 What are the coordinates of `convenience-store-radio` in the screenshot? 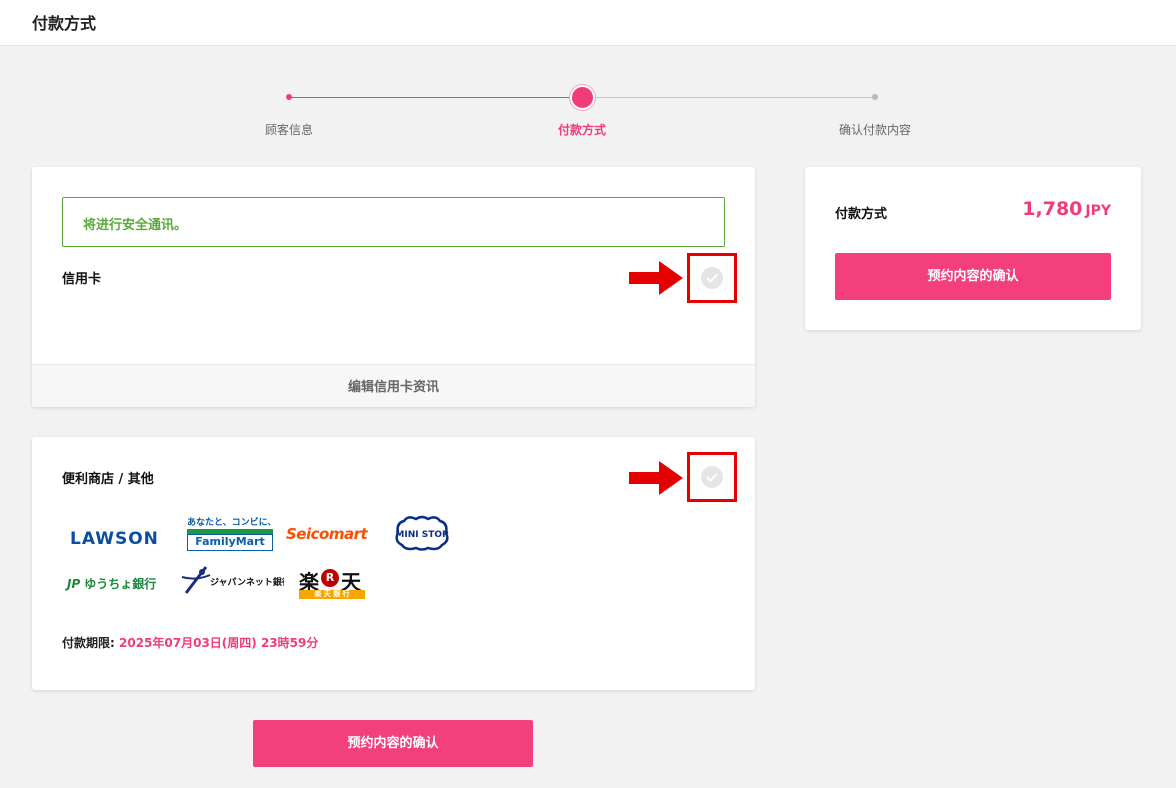 It's located at (712, 477).